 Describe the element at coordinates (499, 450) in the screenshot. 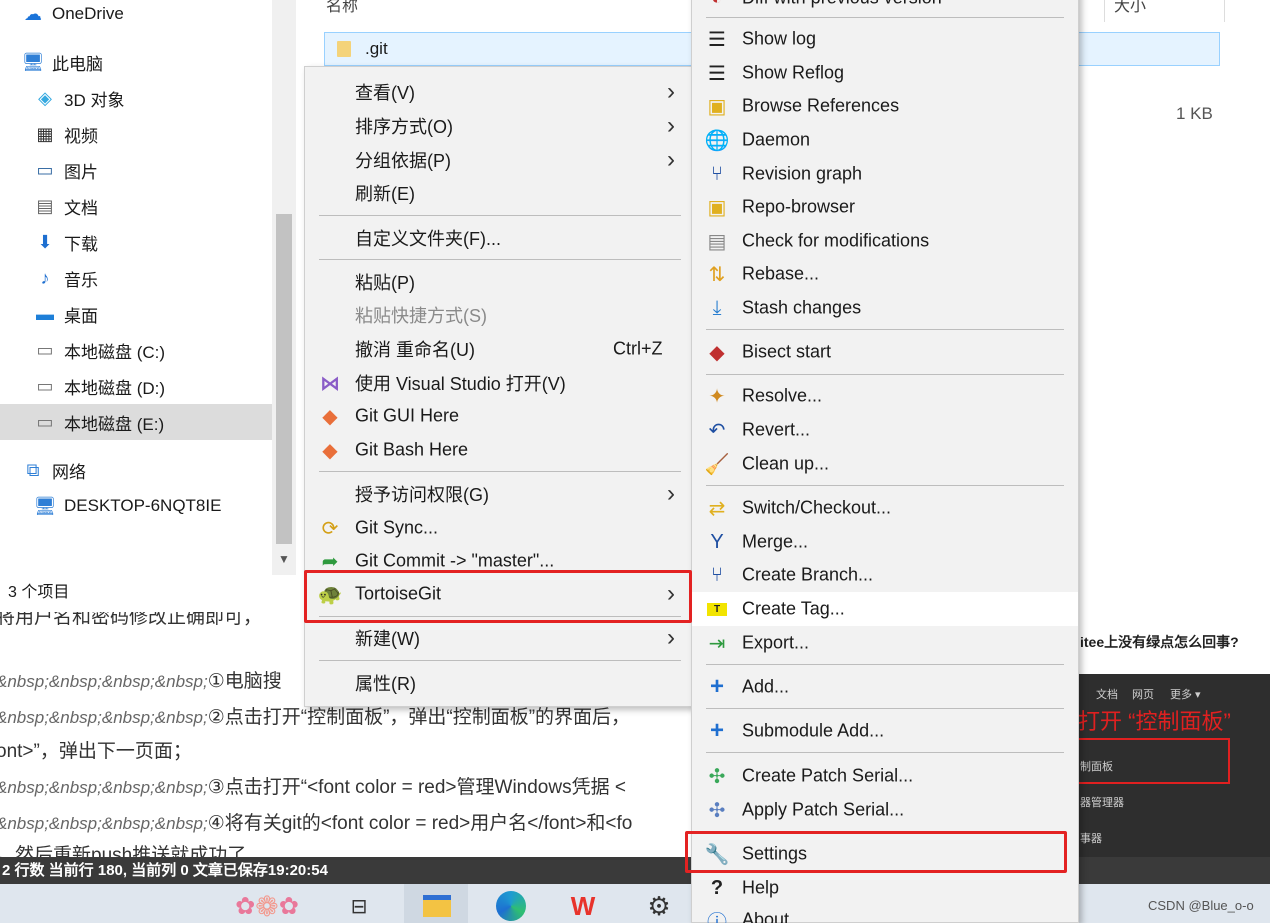

I see `menu-item-git-bash: ◆ Git Bash Here` at that location.